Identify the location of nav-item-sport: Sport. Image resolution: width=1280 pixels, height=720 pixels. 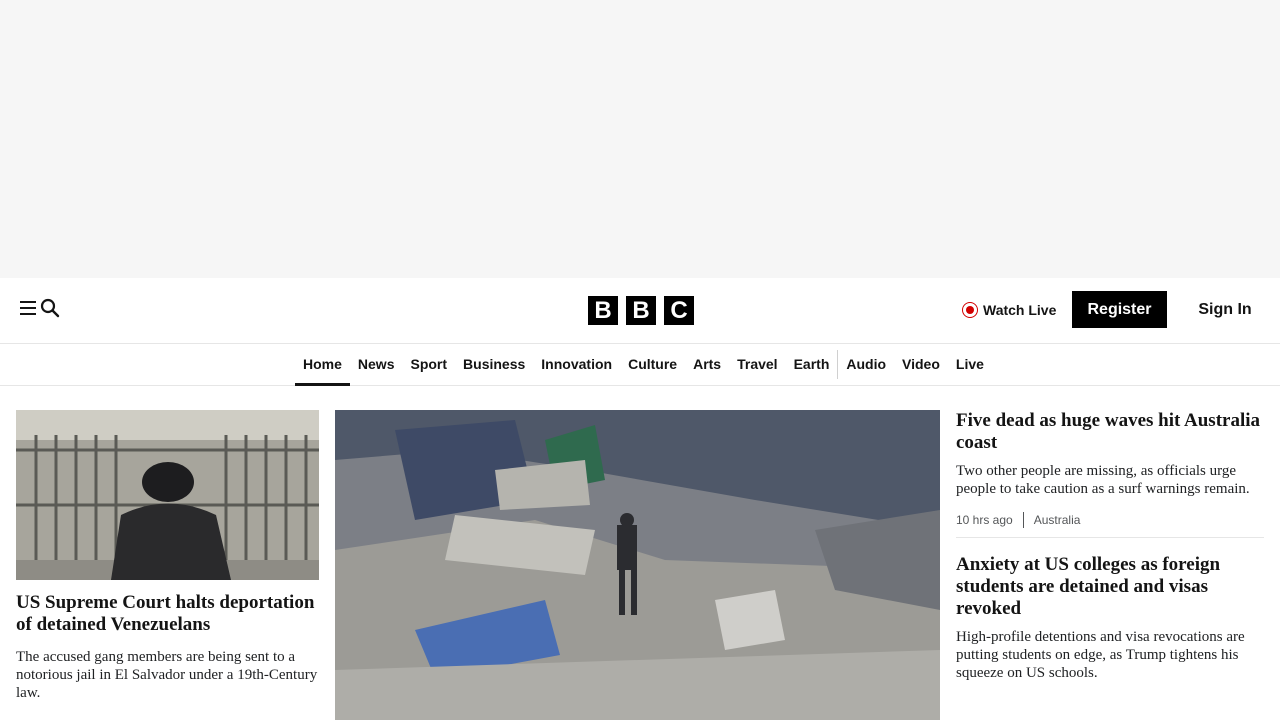
(428, 364).